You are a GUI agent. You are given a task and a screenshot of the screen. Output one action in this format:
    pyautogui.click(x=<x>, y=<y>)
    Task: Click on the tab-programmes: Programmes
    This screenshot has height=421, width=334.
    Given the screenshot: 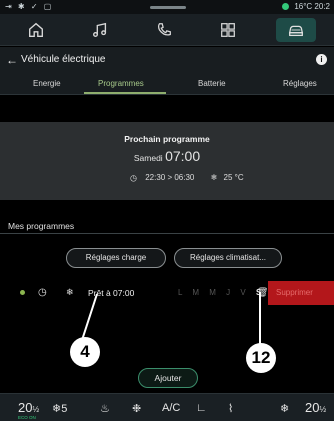 What is the action you would take?
    pyautogui.click(x=121, y=83)
    